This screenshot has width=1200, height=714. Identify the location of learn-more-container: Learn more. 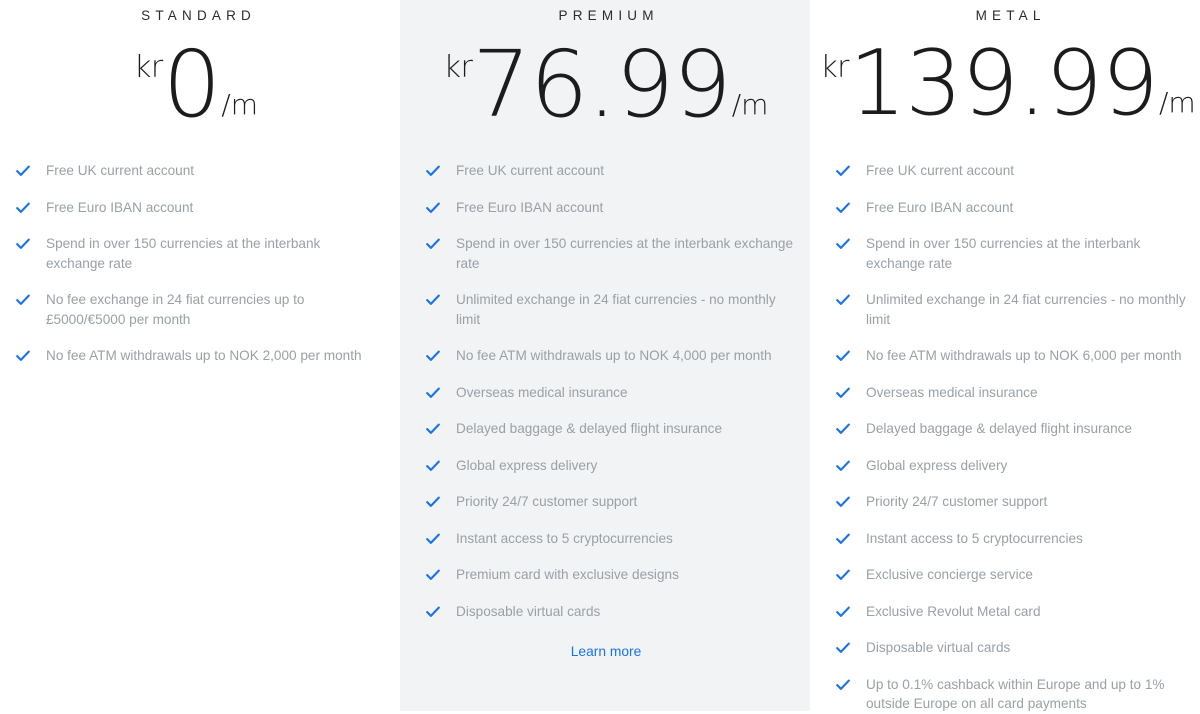
(606, 652).